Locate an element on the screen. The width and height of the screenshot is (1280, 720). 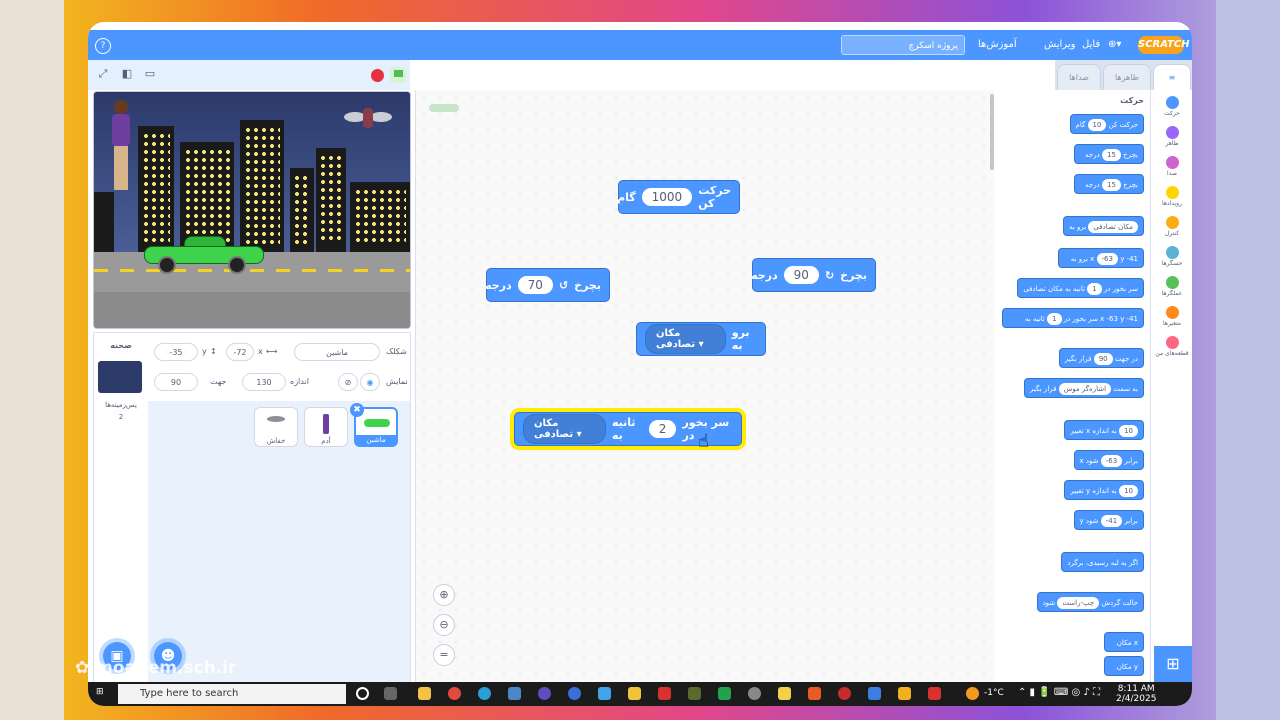
direction-input: 90 is located at coordinates (176, 382).